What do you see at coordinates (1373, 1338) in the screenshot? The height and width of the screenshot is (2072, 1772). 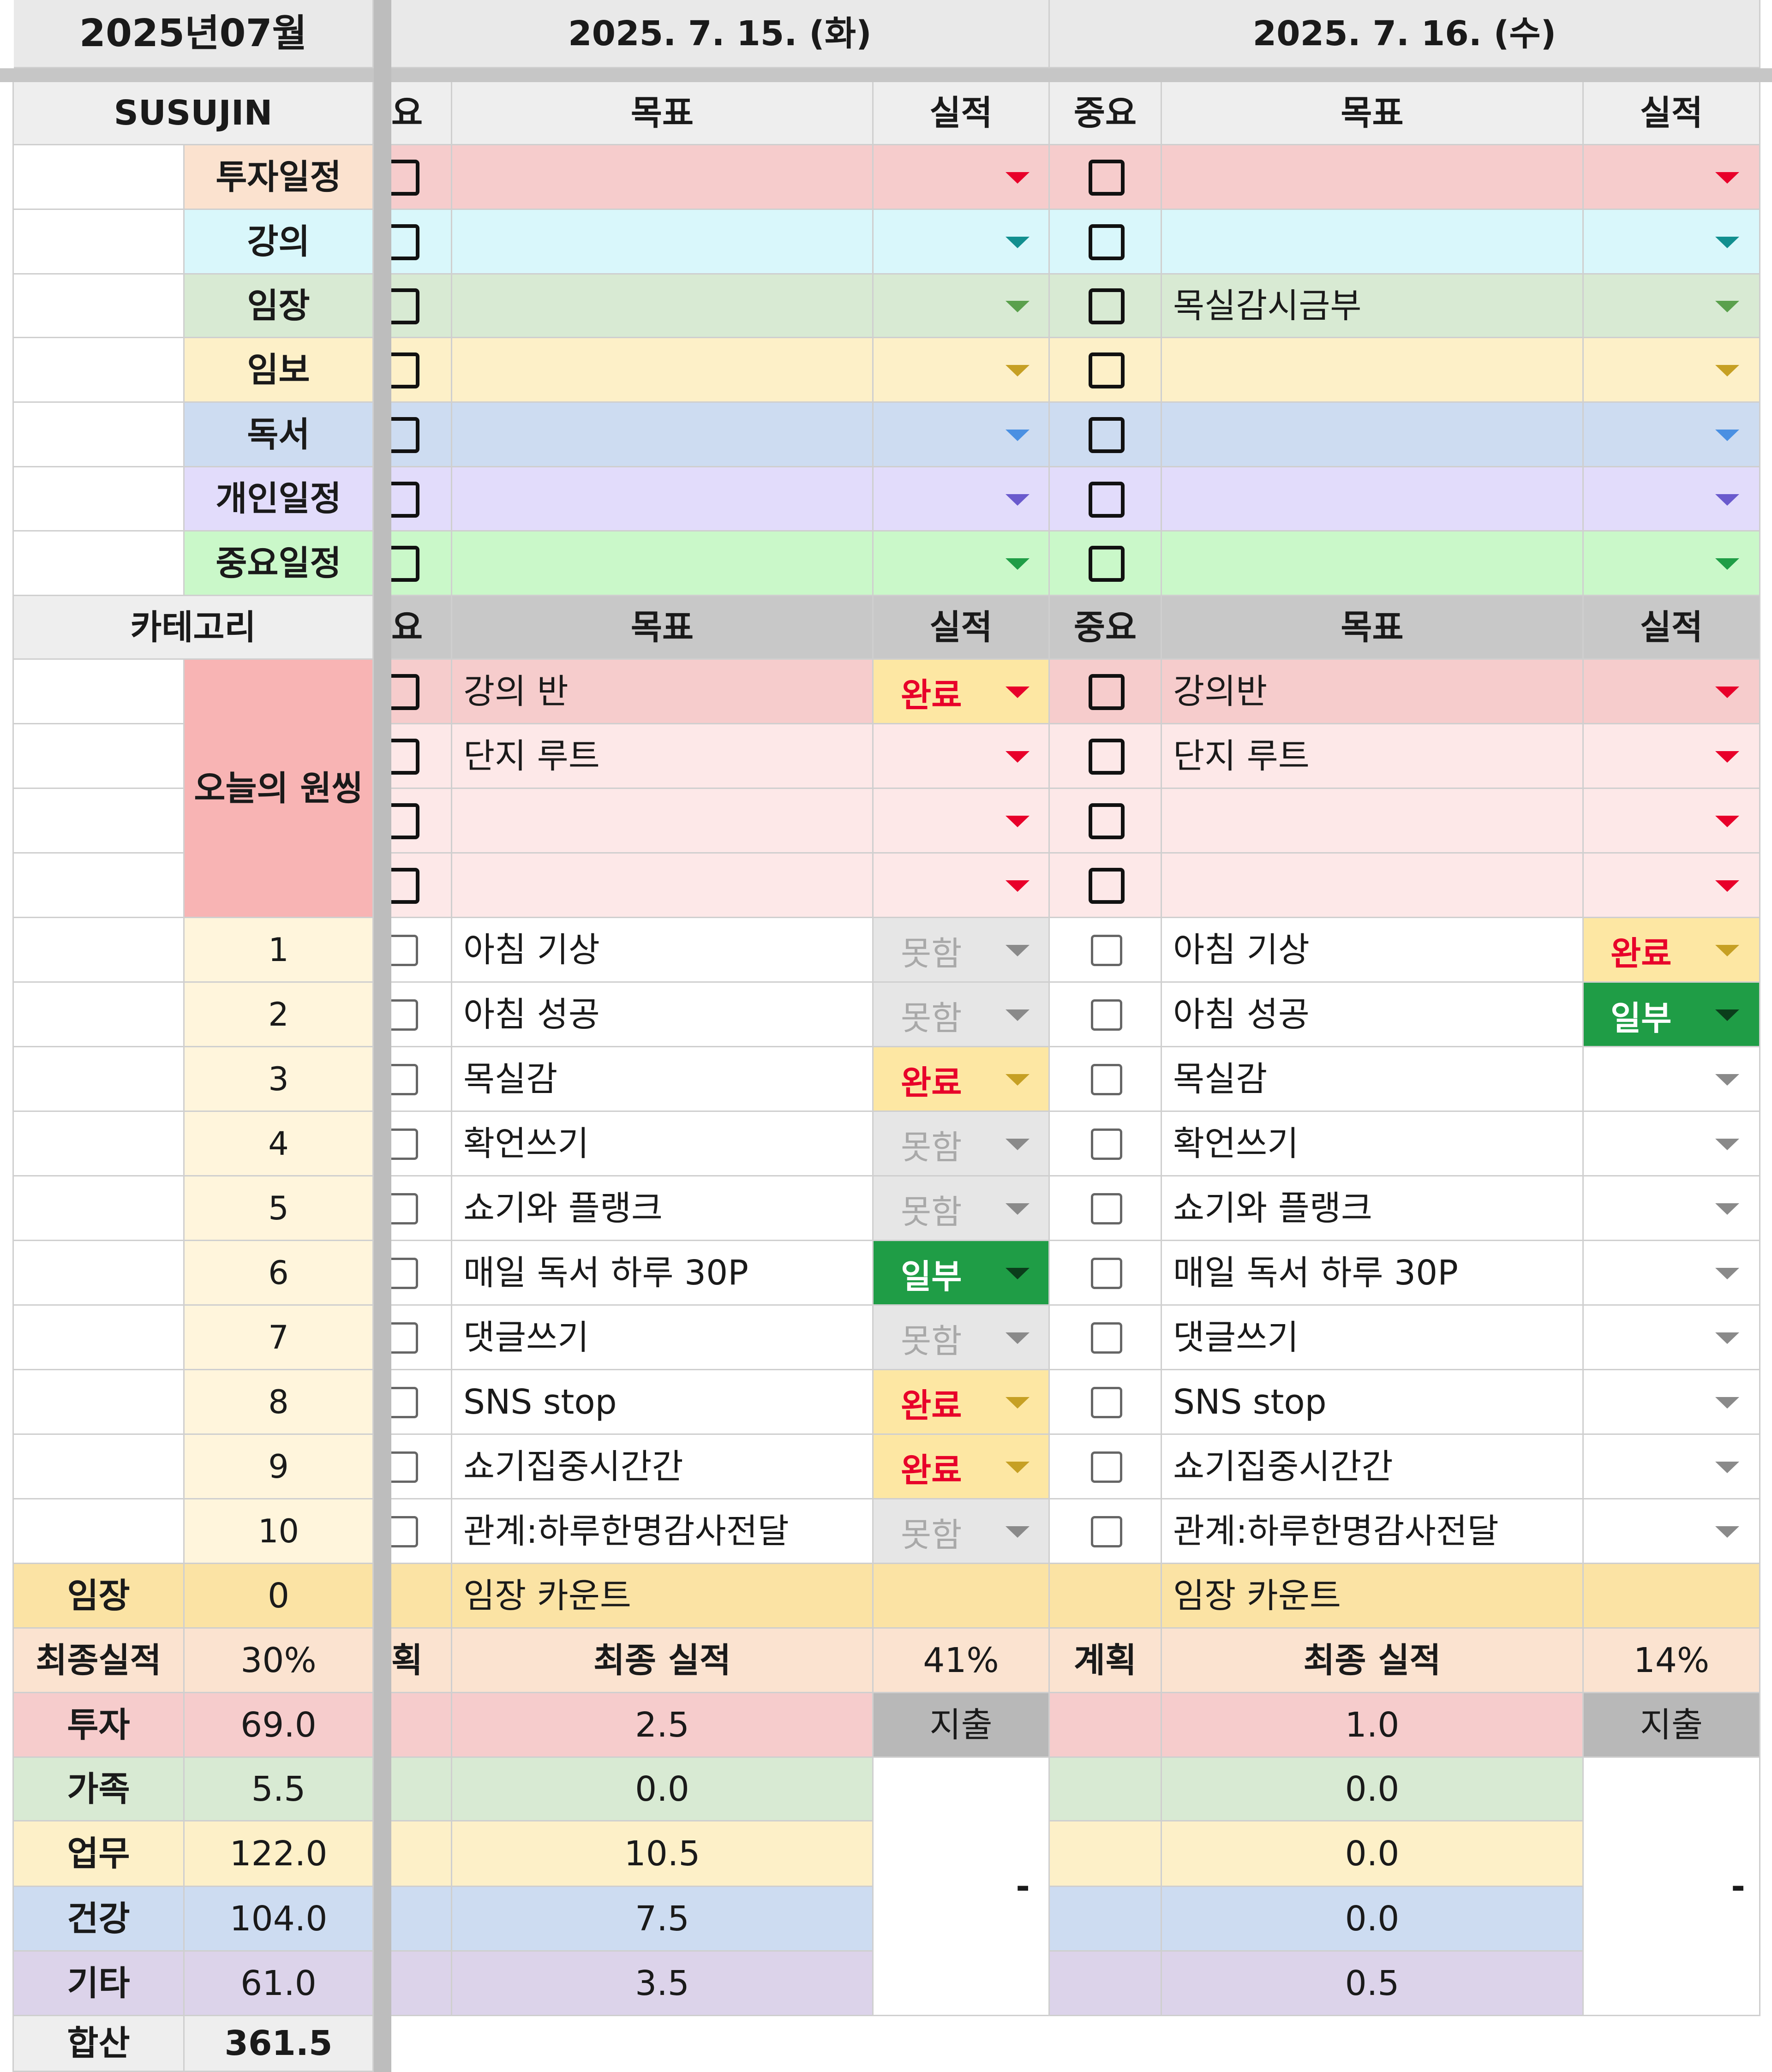 I see `routine-goal-day2: 댓글쓰기` at bounding box center [1373, 1338].